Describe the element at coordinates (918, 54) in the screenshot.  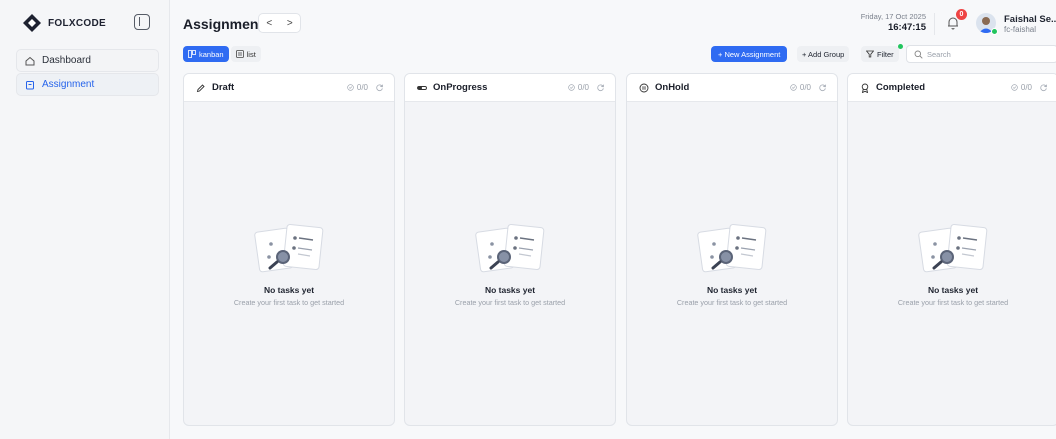
I see `search-icon` at that location.